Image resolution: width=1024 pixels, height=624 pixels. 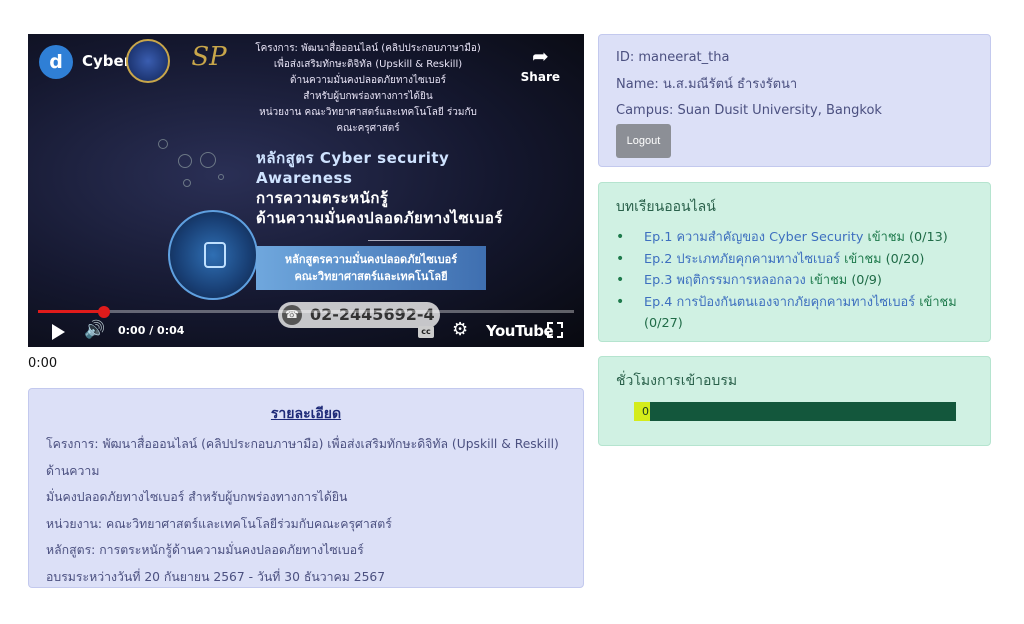 What do you see at coordinates (540, 56) in the screenshot?
I see `share-arrow-icon: ➦` at bounding box center [540, 56].